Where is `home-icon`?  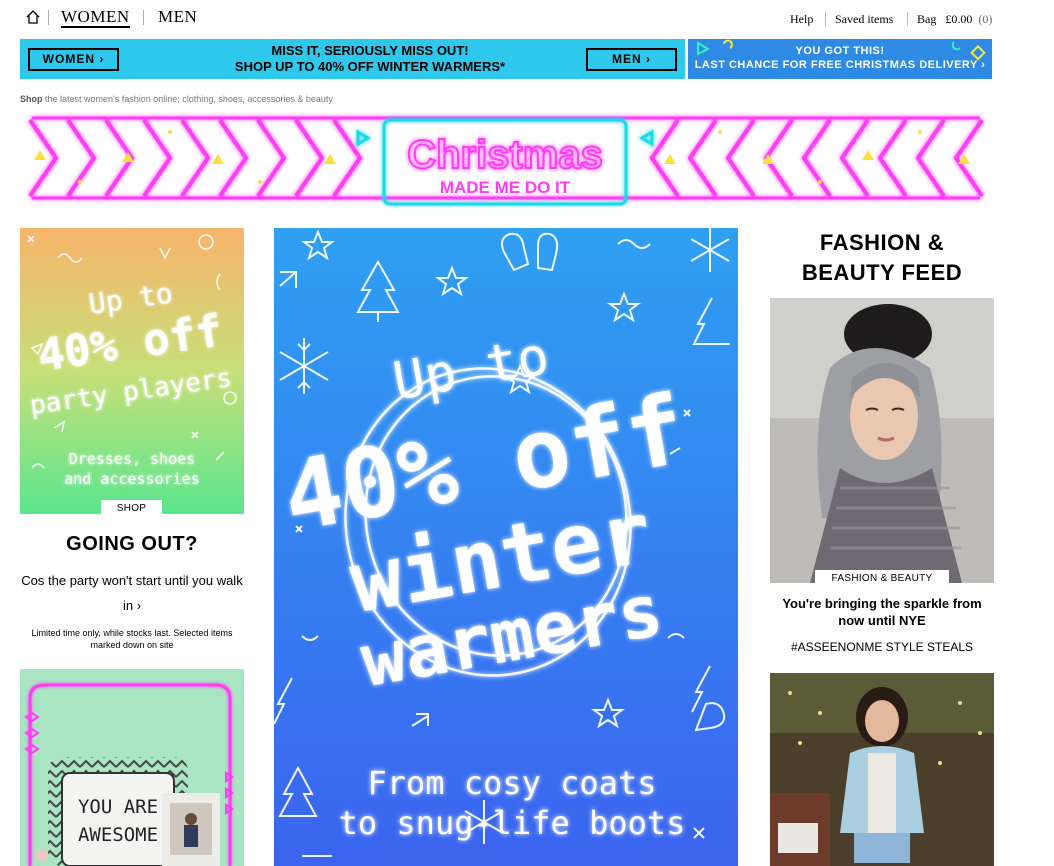 home-icon is located at coordinates (33, 17).